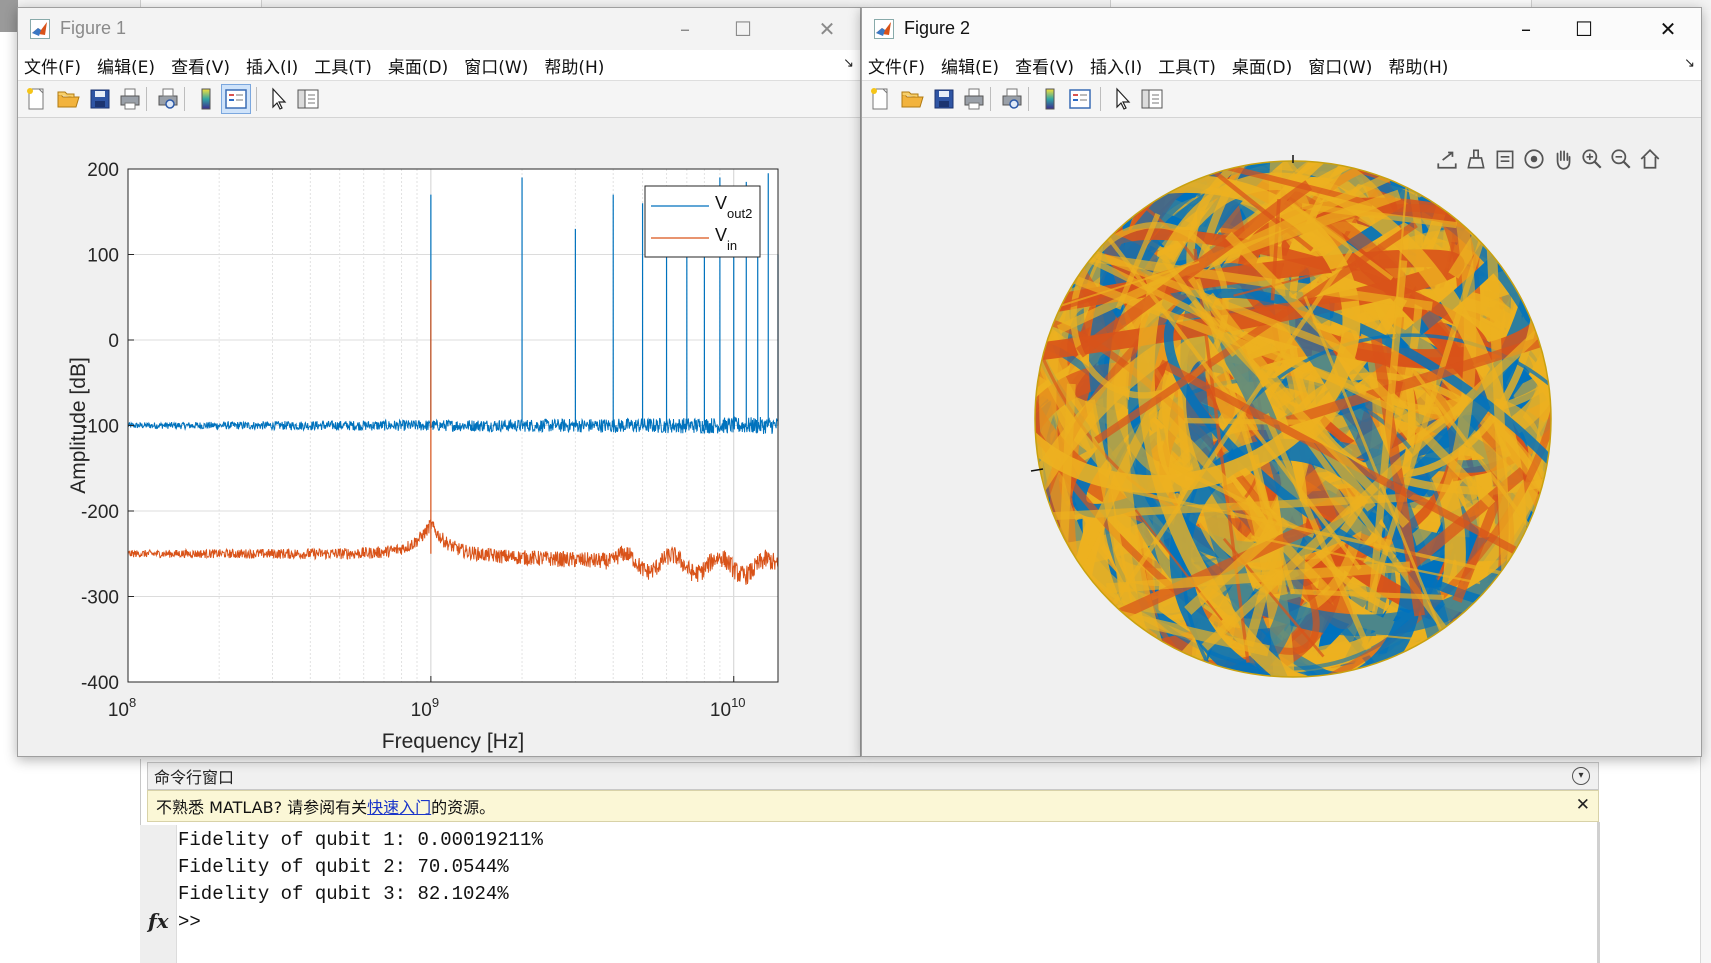 The width and height of the screenshot is (1711, 963). I want to click on command-gutter, so click(158, 894).